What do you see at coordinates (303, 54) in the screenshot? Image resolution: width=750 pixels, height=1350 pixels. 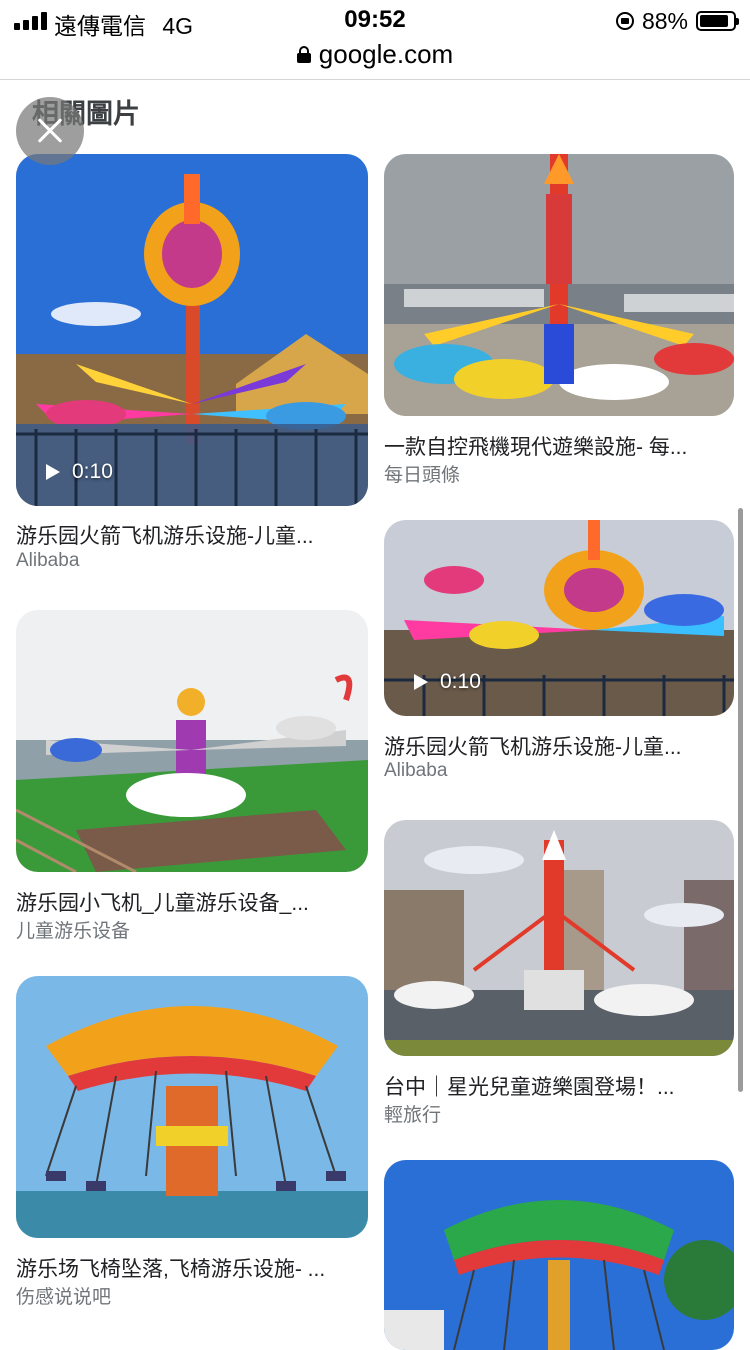 I see `padlock-icon` at bounding box center [303, 54].